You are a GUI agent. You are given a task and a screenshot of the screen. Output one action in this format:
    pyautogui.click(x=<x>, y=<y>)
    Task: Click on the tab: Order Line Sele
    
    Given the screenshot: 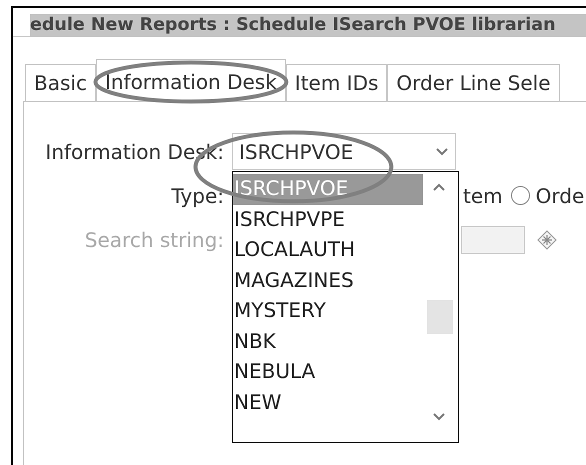 What is the action you would take?
    pyautogui.click(x=473, y=82)
    